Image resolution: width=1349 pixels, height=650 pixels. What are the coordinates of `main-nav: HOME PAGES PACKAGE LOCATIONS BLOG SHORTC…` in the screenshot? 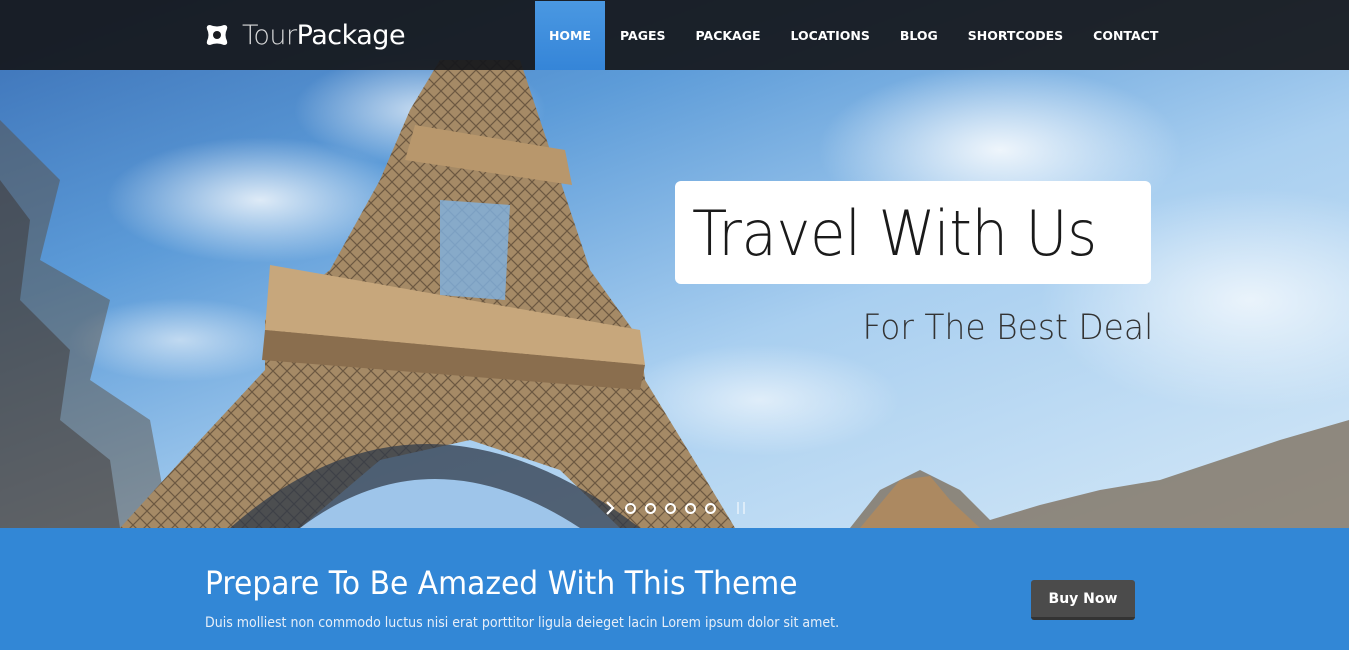 It's located at (854, 35).